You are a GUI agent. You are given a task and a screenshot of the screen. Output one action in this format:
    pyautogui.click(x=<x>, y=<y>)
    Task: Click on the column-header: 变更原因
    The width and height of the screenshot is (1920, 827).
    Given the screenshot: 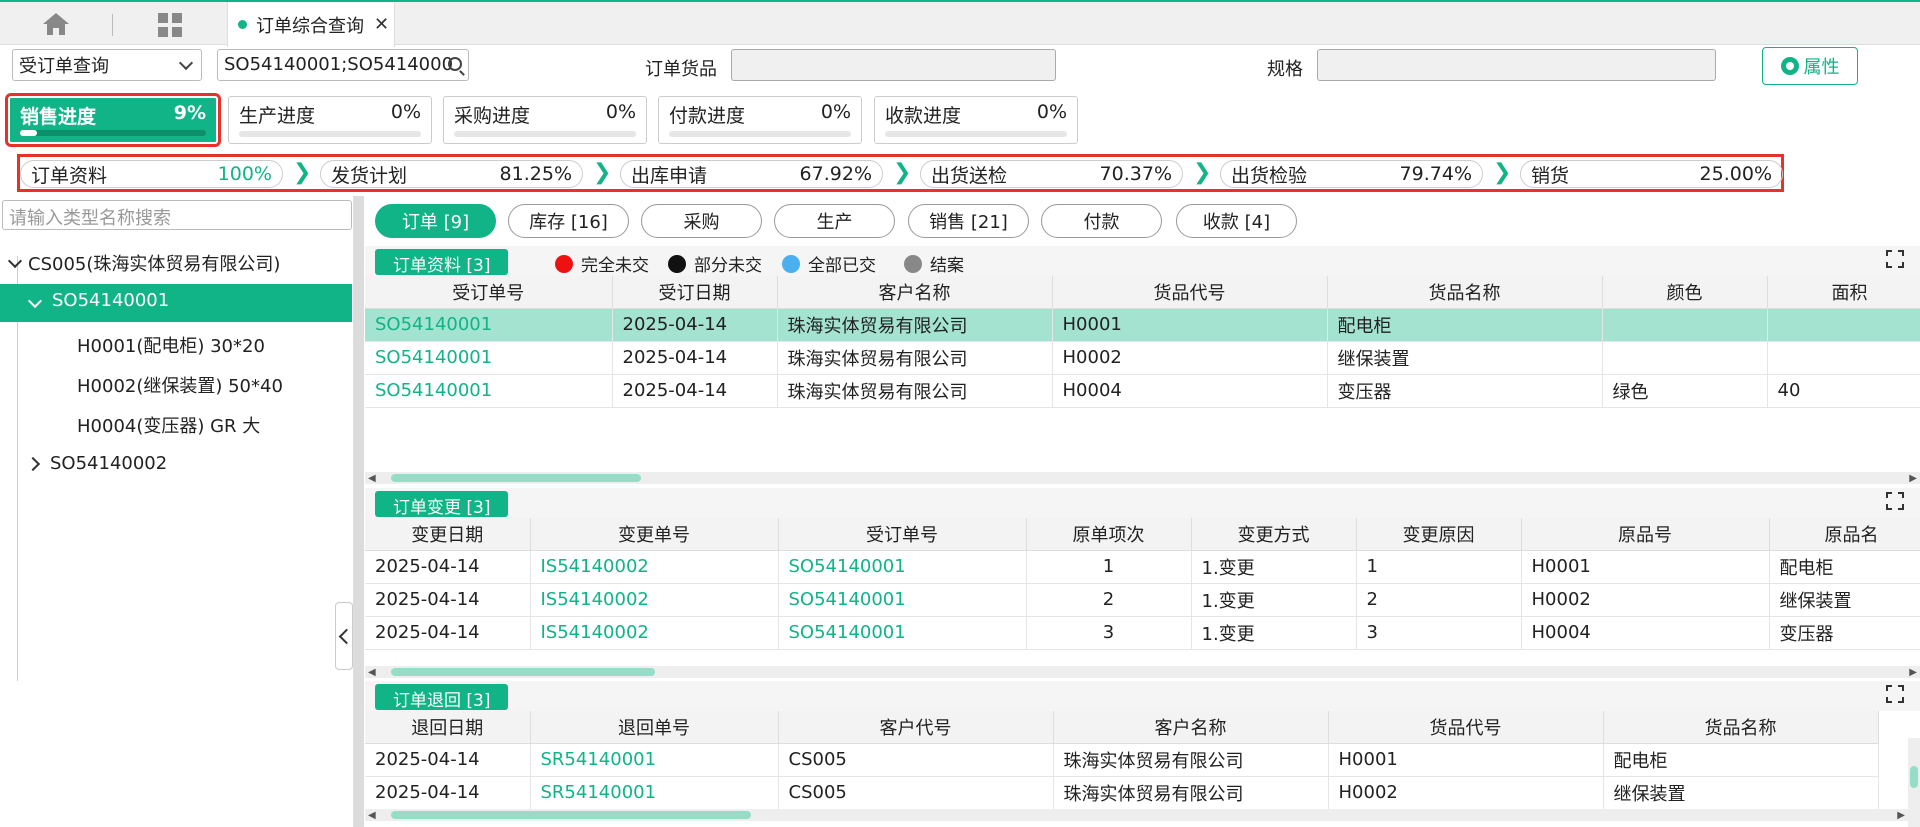 What is the action you would take?
    pyautogui.click(x=1439, y=534)
    